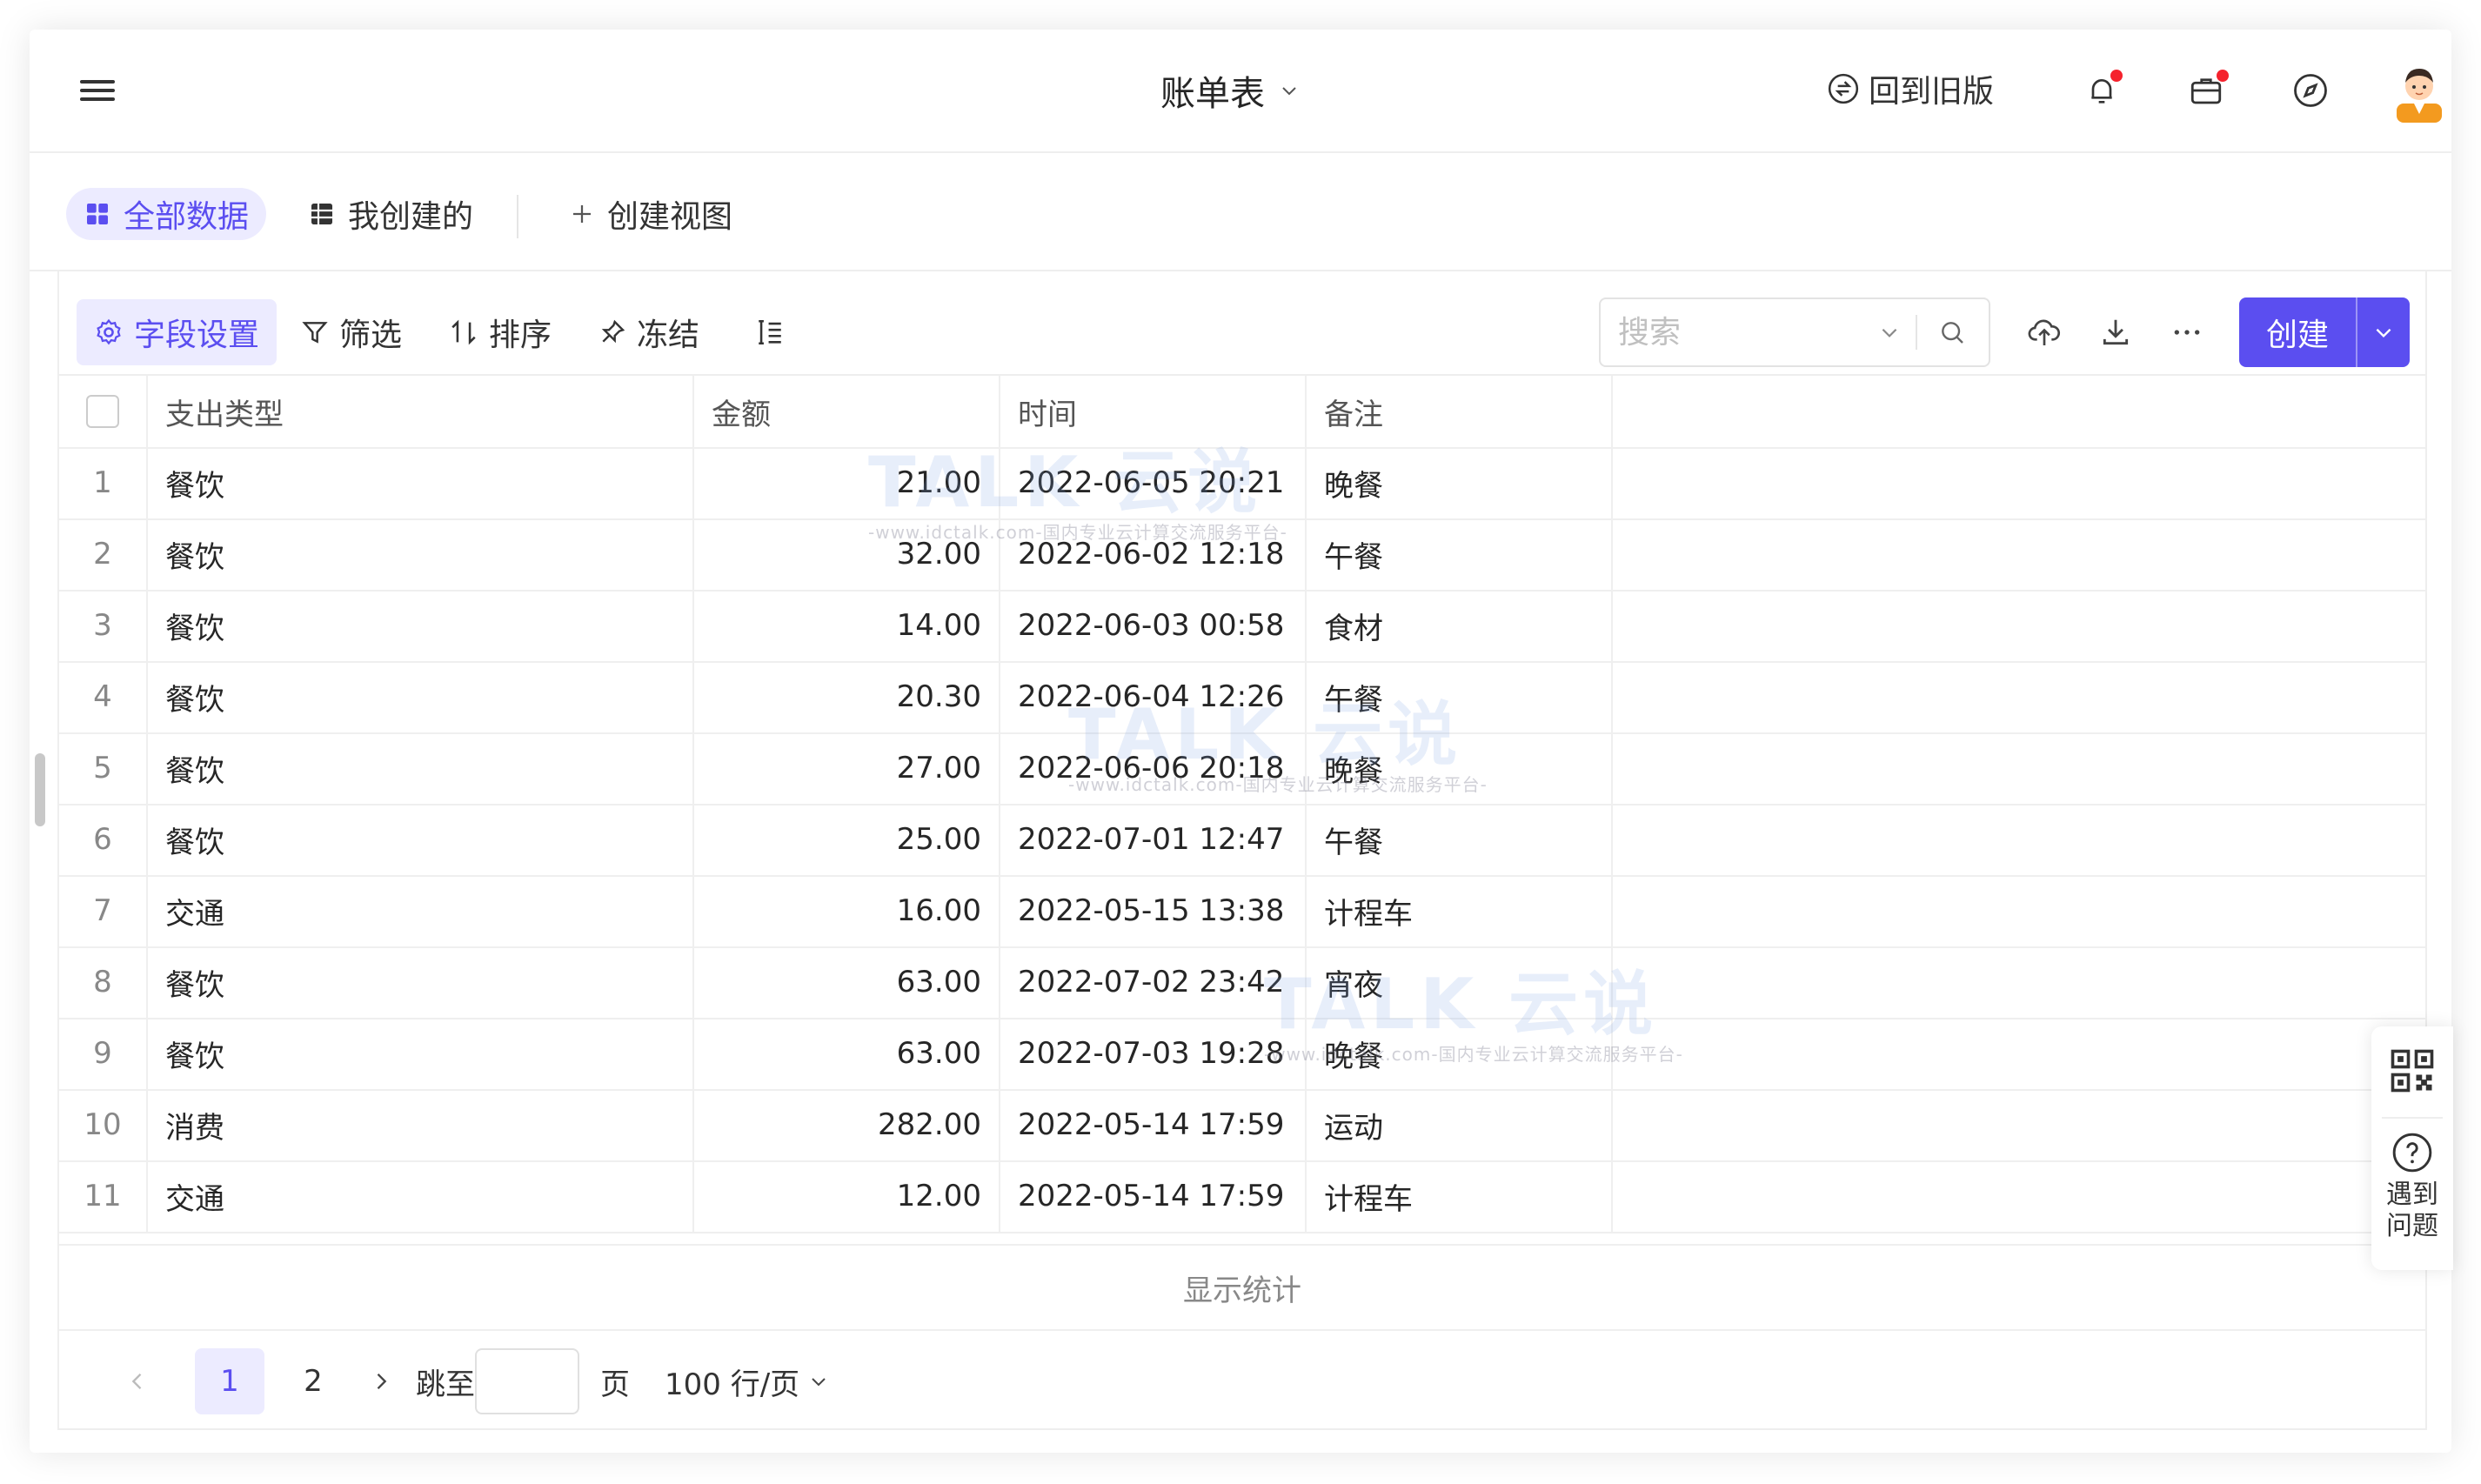 The height and width of the screenshot is (1484, 2481). What do you see at coordinates (770, 332) in the screenshot?
I see `row-height-button` at bounding box center [770, 332].